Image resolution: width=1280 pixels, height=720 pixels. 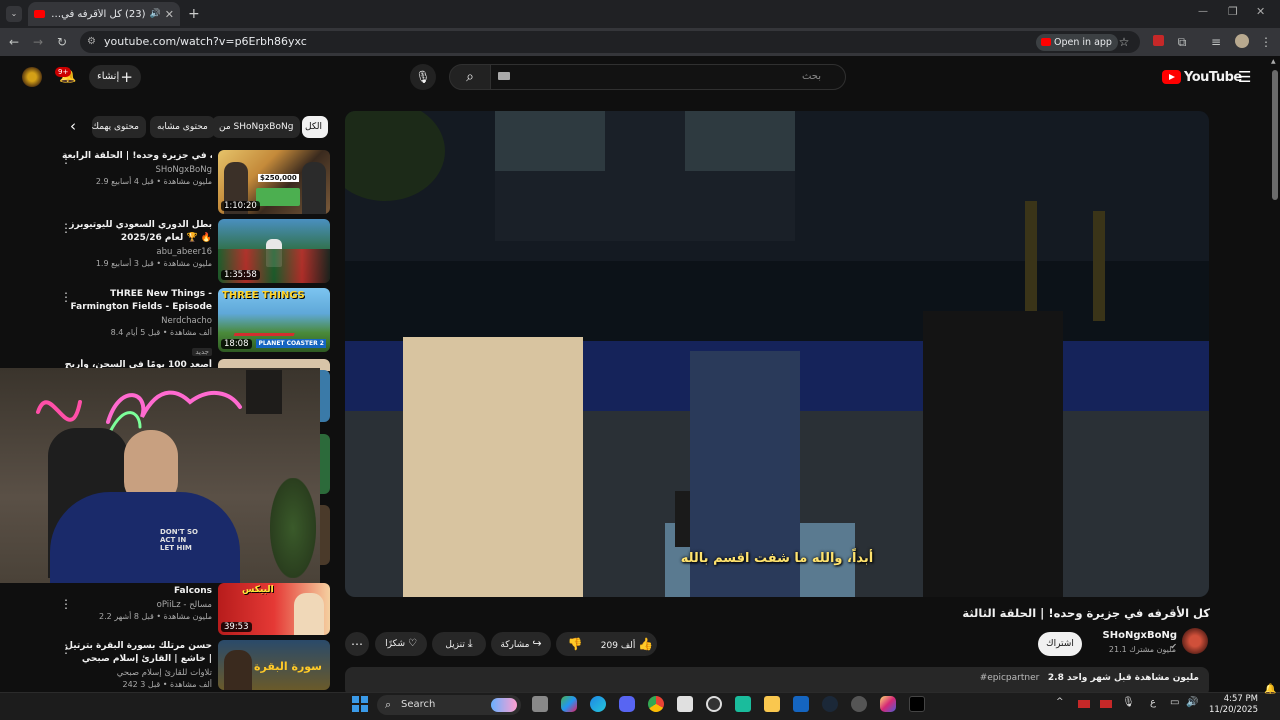 I want to click on back-icon: ←, so click(x=14, y=42).